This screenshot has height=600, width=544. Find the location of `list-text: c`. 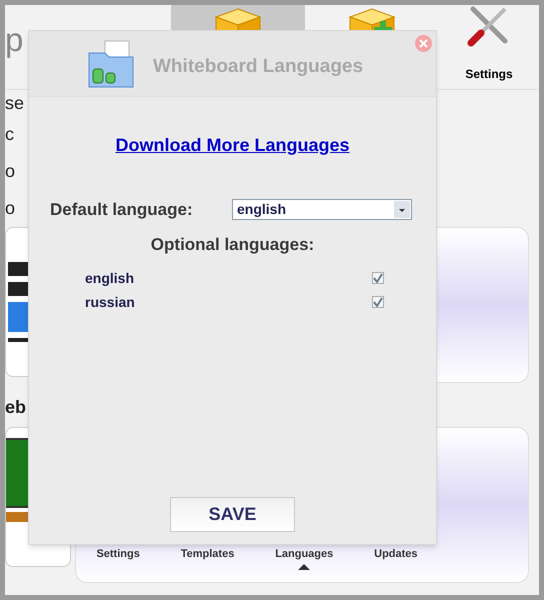

list-text: c is located at coordinates (9, 134).